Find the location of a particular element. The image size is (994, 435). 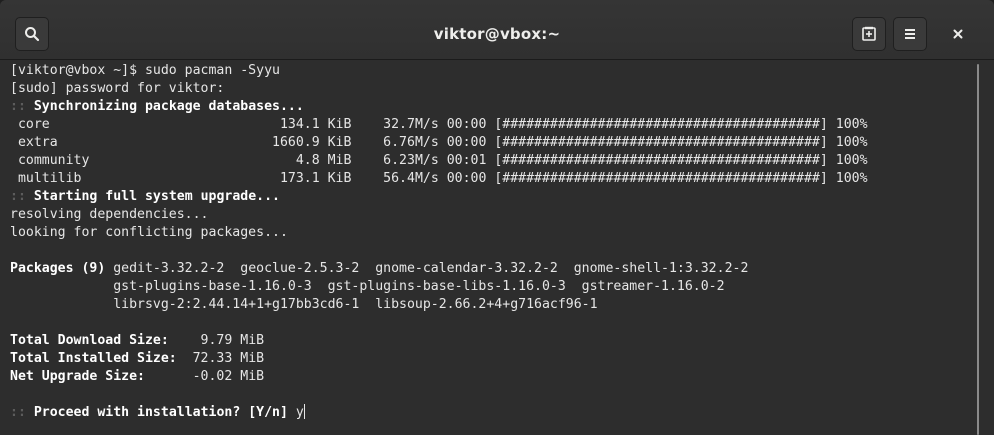

total-row: Total Installed Size: 72.33 MiB is located at coordinates (439, 359).